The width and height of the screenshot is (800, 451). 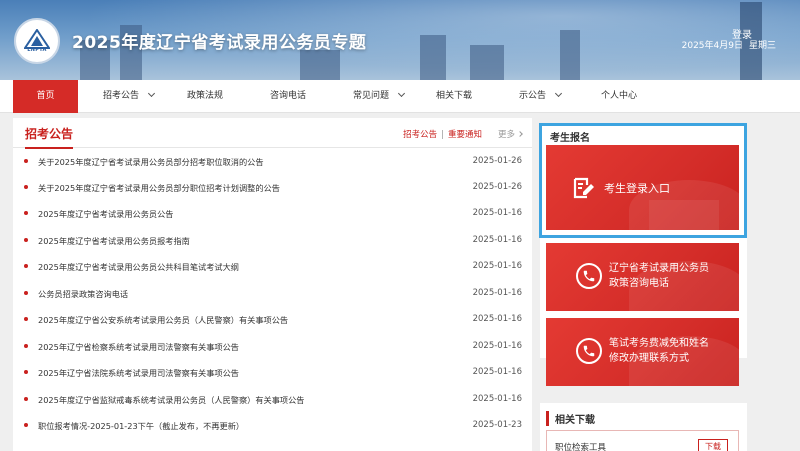 What do you see at coordinates (533, 96) in the screenshot?
I see `nav-label: 示公告` at bounding box center [533, 96].